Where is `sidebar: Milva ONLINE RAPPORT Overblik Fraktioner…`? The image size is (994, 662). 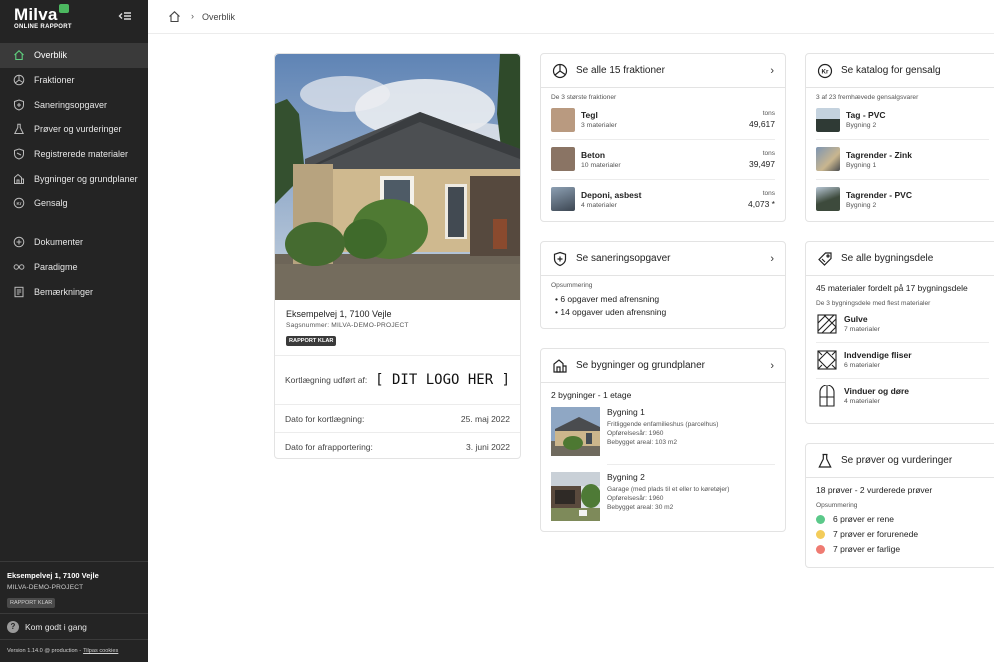 sidebar: Milva ONLINE RAPPORT Overblik Fraktioner… is located at coordinates (74, 331).